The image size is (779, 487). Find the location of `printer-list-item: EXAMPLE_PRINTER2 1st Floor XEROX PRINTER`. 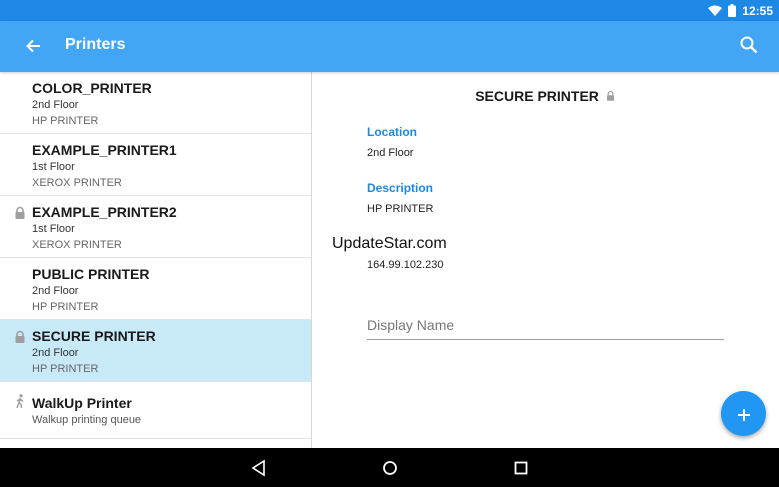

printer-list-item: EXAMPLE_PRINTER2 1st Floor XEROX PRINTER is located at coordinates (155, 227).